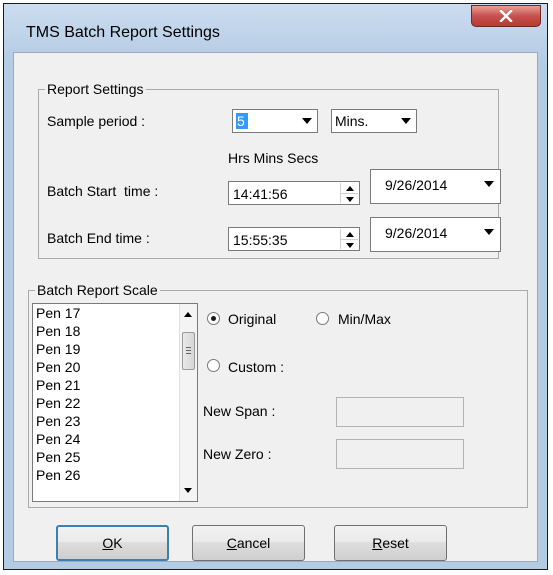 This screenshot has width=553, height=575. I want to click on close-button, so click(506, 16).